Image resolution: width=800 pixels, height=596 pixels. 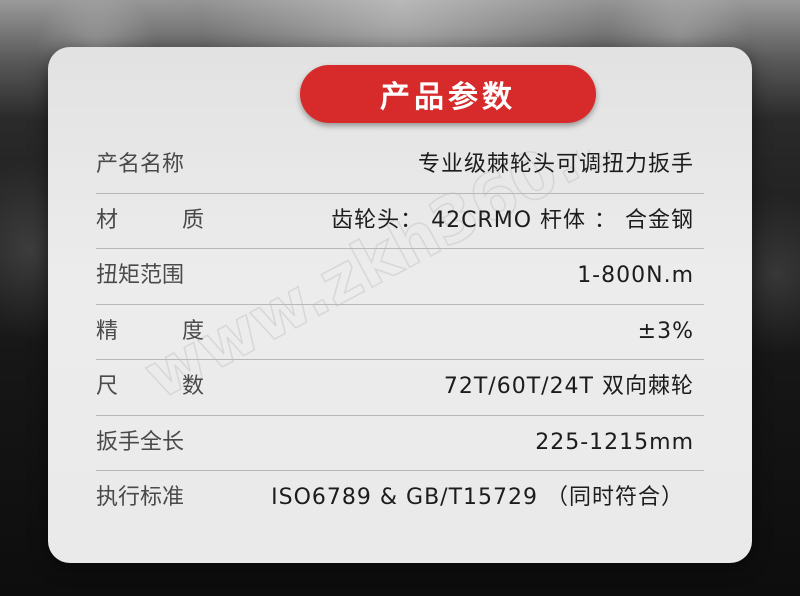 I want to click on spec-label-char: 质, so click(x=192, y=220).